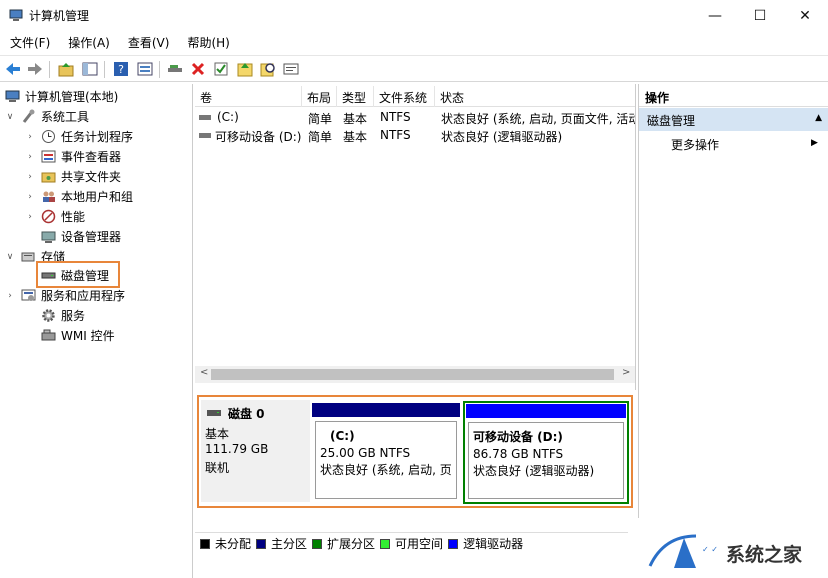  Describe the element at coordinates (228, 117) in the screenshot. I see `cell-volume: (C:)` at that location.